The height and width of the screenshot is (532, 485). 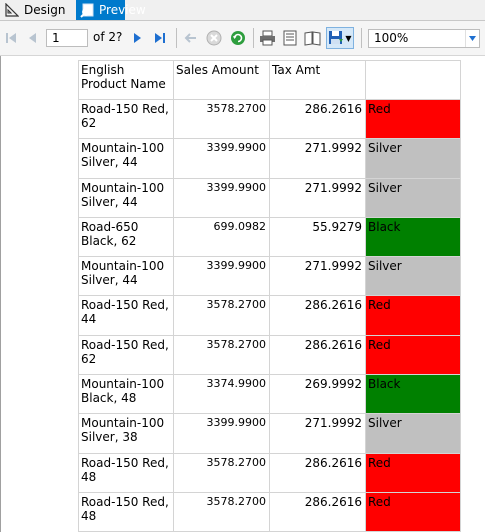 What do you see at coordinates (391, 38) in the screenshot?
I see `zoom-value: 100%` at bounding box center [391, 38].